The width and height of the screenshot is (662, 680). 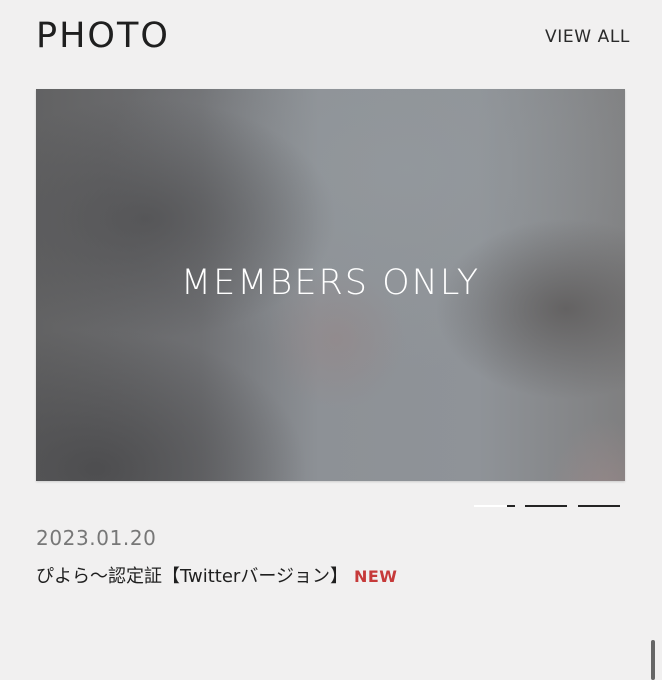 What do you see at coordinates (587, 37) in the screenshot?
I see `view-all-link: VIEW ALL` at bounding box center [587, 37].